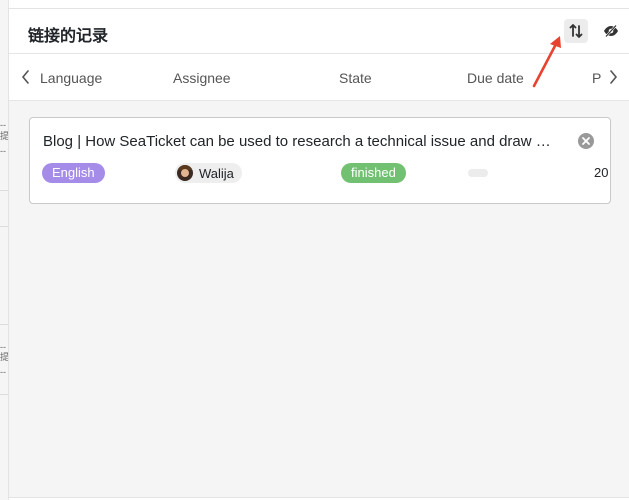 The height and width of the screenshot is (500, 629). I want to click on state-tag: finished, so click(373, 173).